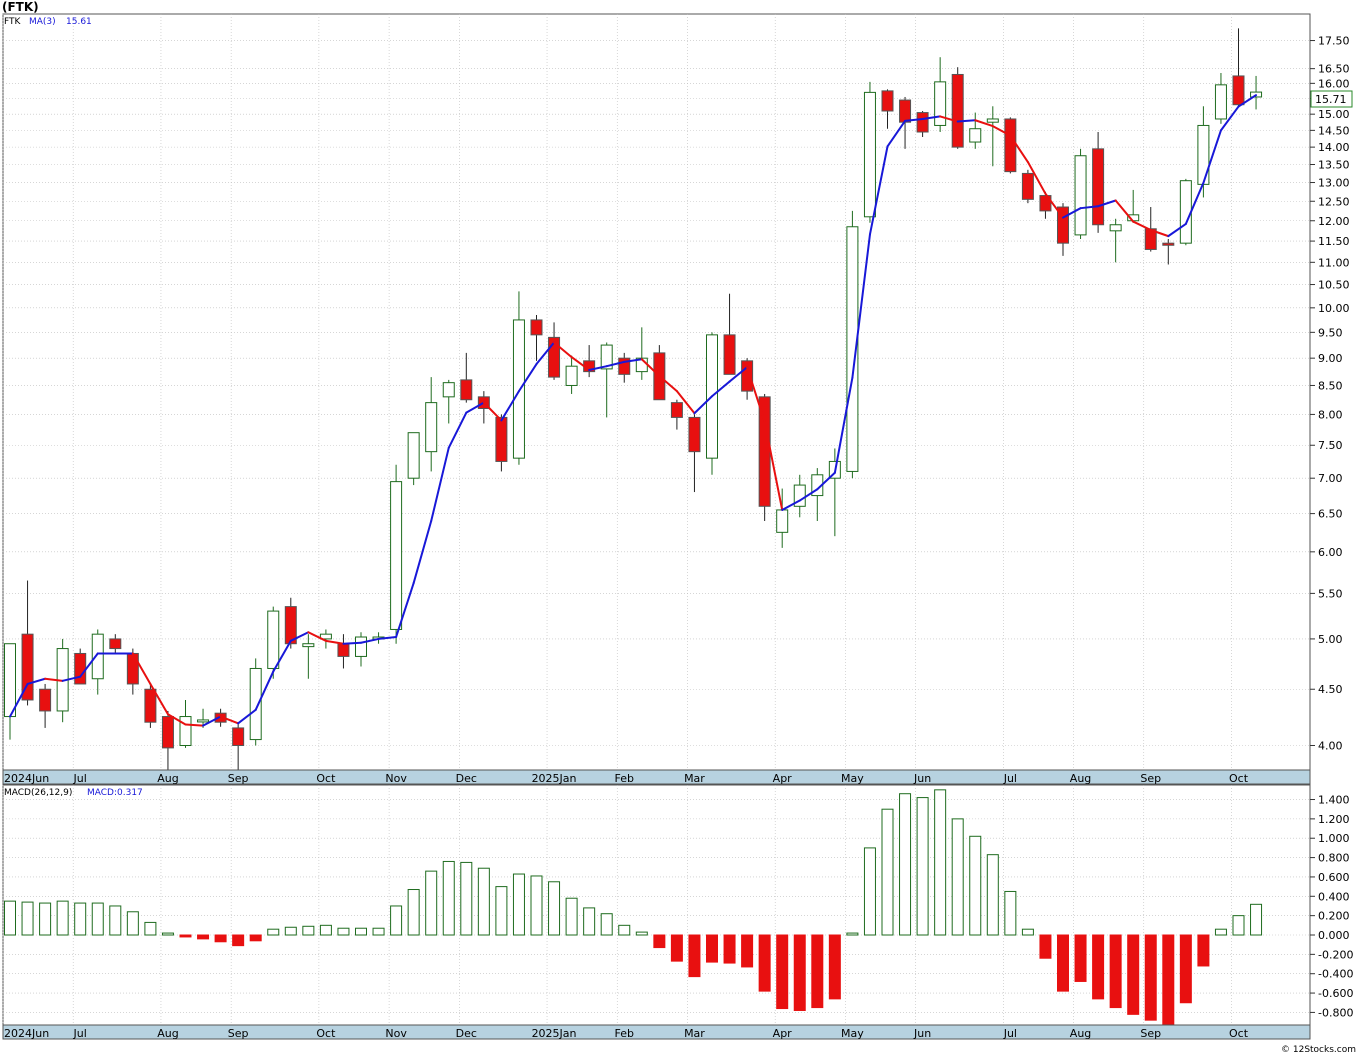 This screenshot has width=1360, height=1056. What do you see at coordinates (396, 778) in the screenshot?
I see `price-x-tick-label: Nov` at bounding box center [396, 778].